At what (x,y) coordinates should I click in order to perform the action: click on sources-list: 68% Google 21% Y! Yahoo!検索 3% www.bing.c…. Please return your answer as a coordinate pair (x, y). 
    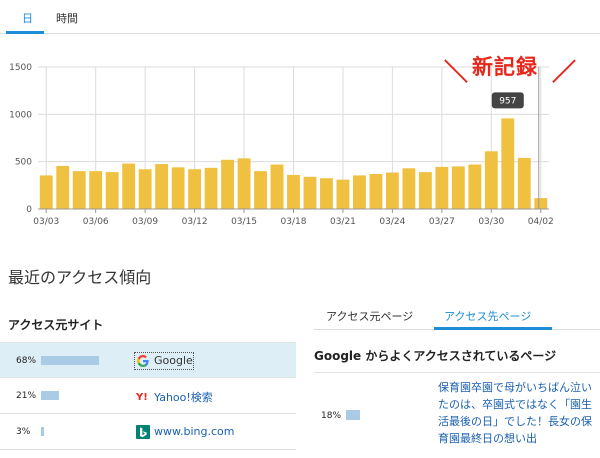
    Looking at the image, I should click on (148, 396).